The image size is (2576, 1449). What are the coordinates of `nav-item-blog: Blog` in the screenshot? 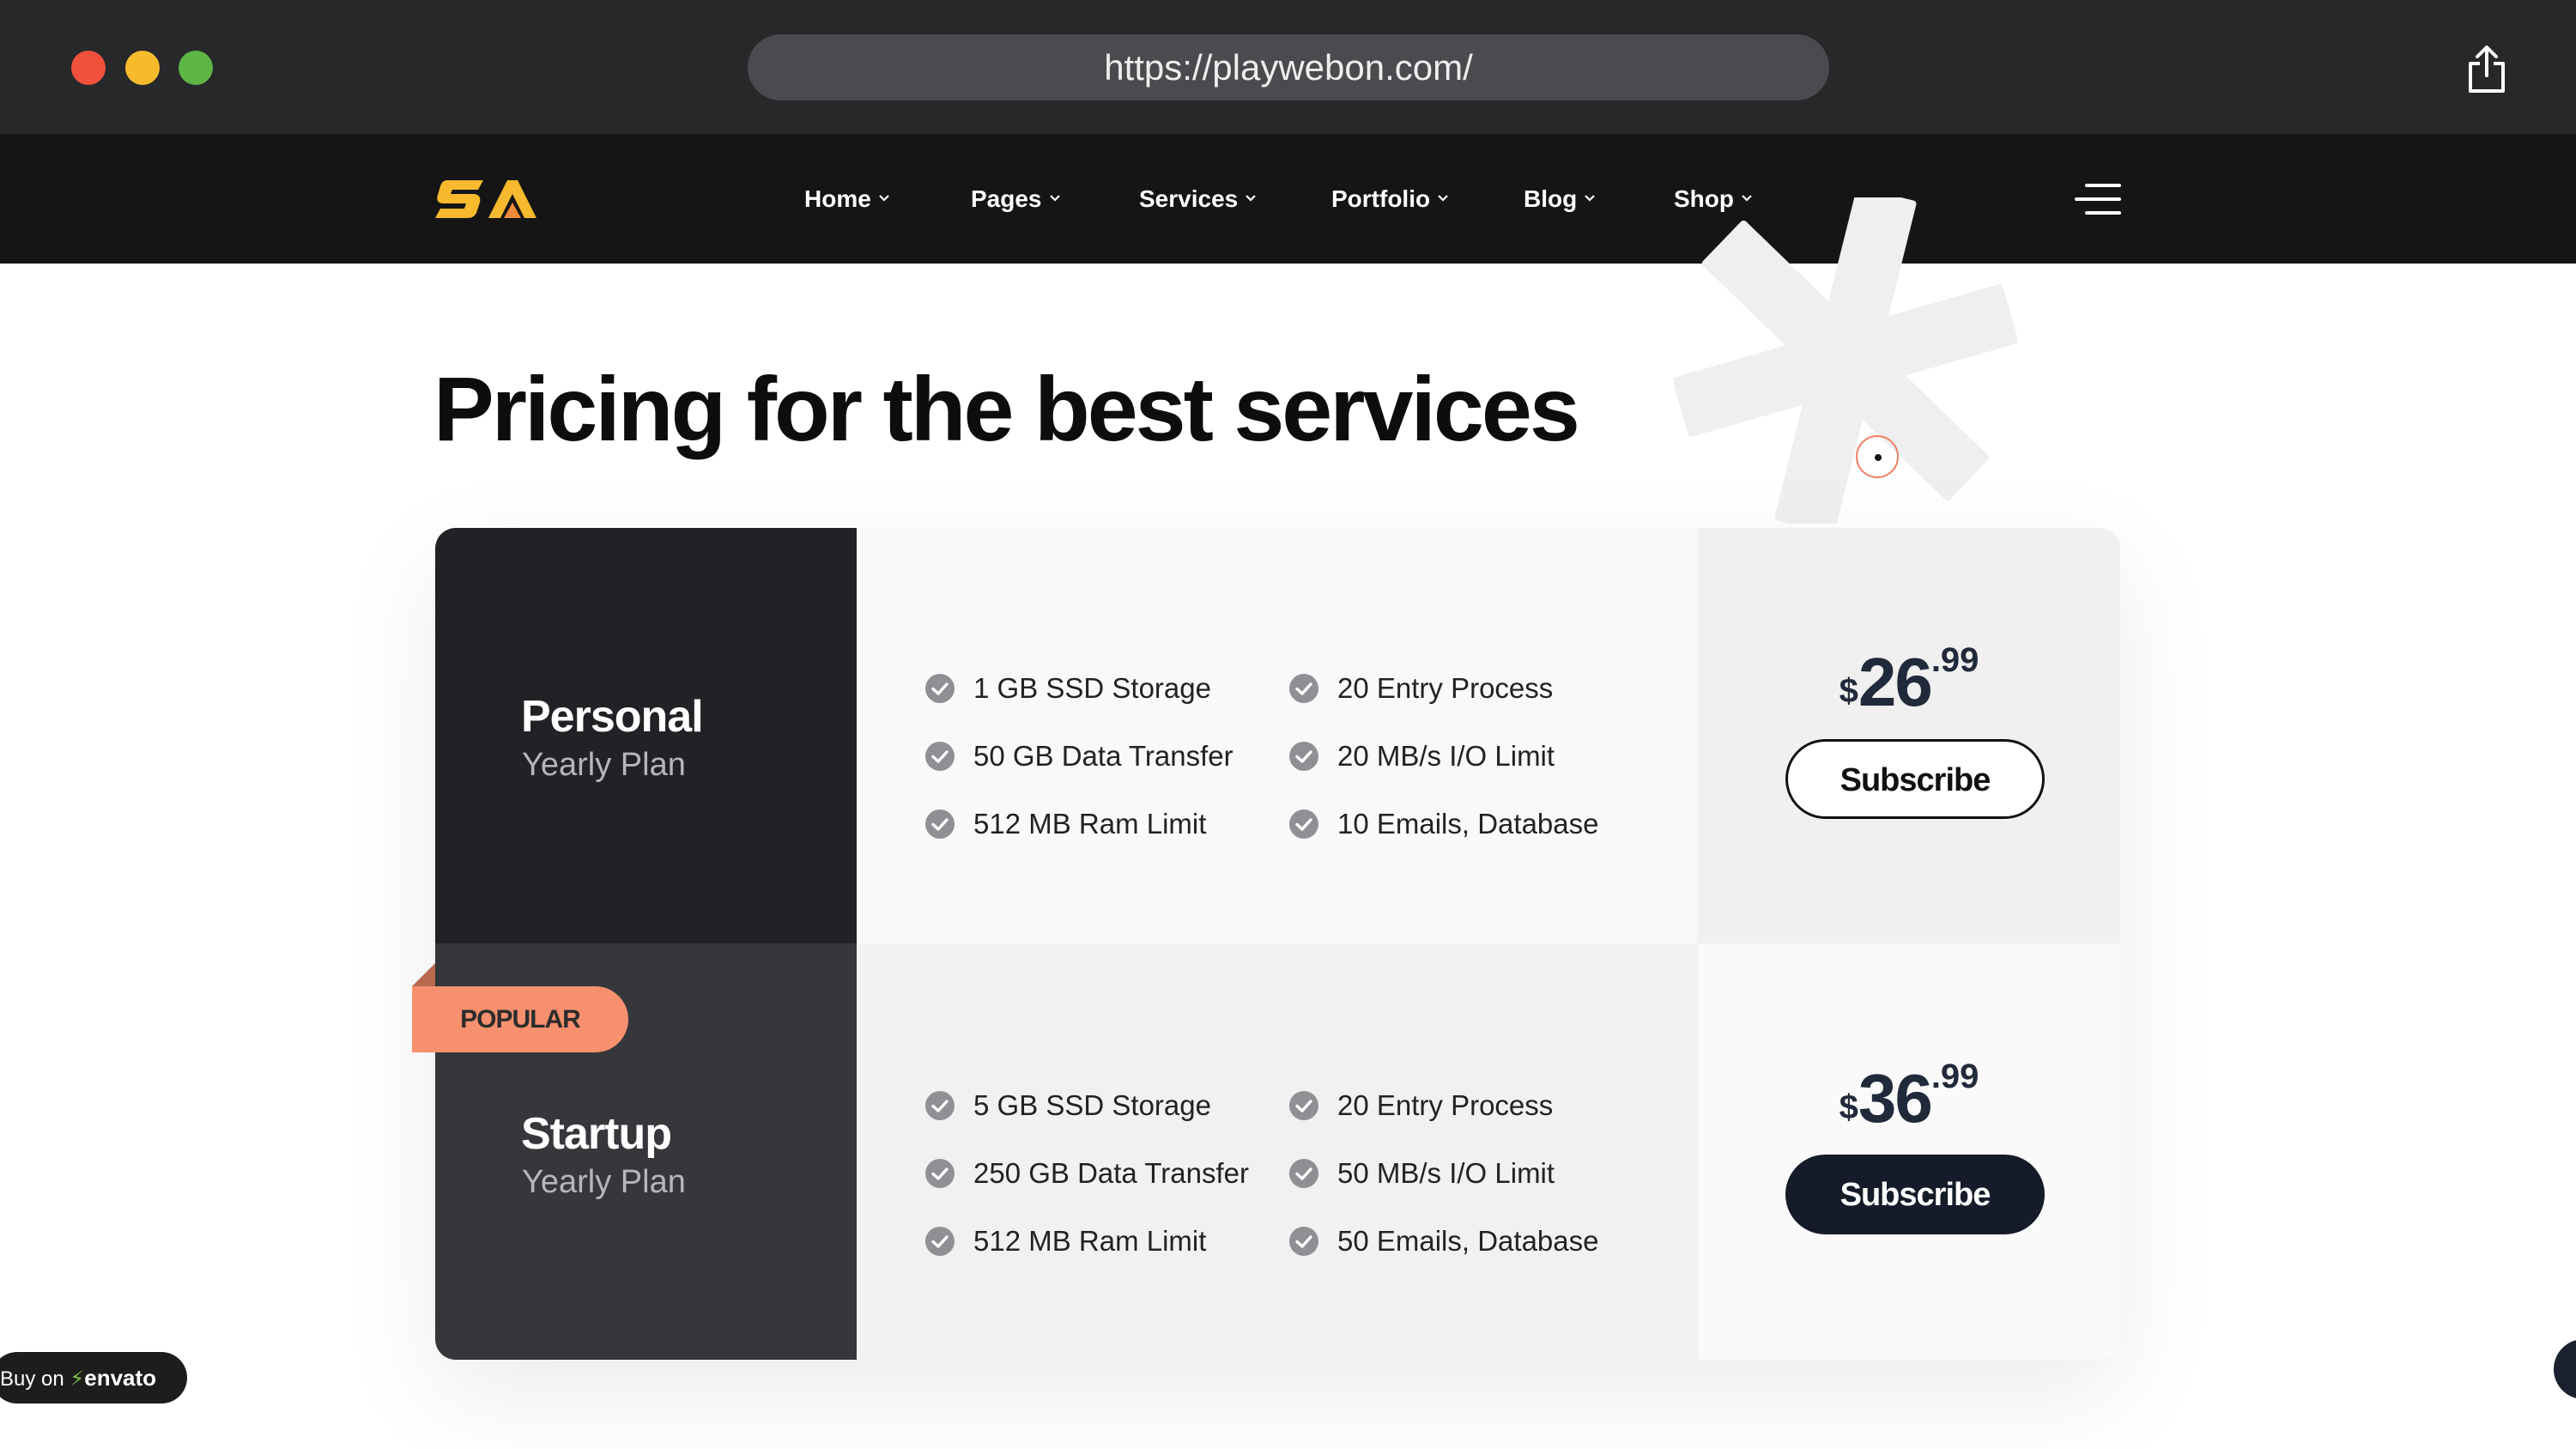 It's located at (1560, 199).